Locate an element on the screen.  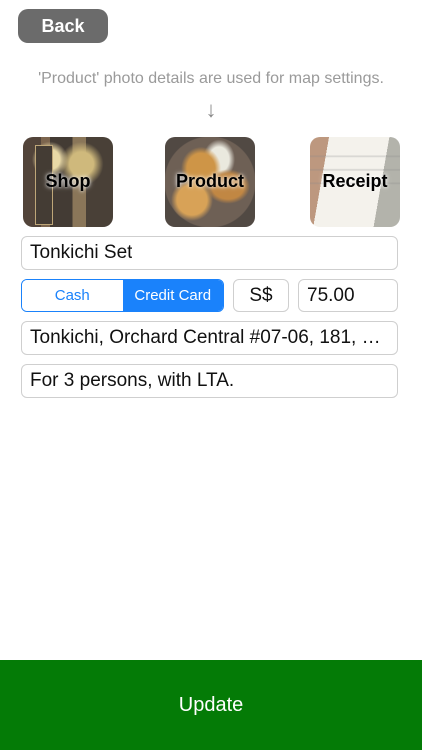
note-field: For 3 persons, with LTA. is located at coordinates (209, 381).